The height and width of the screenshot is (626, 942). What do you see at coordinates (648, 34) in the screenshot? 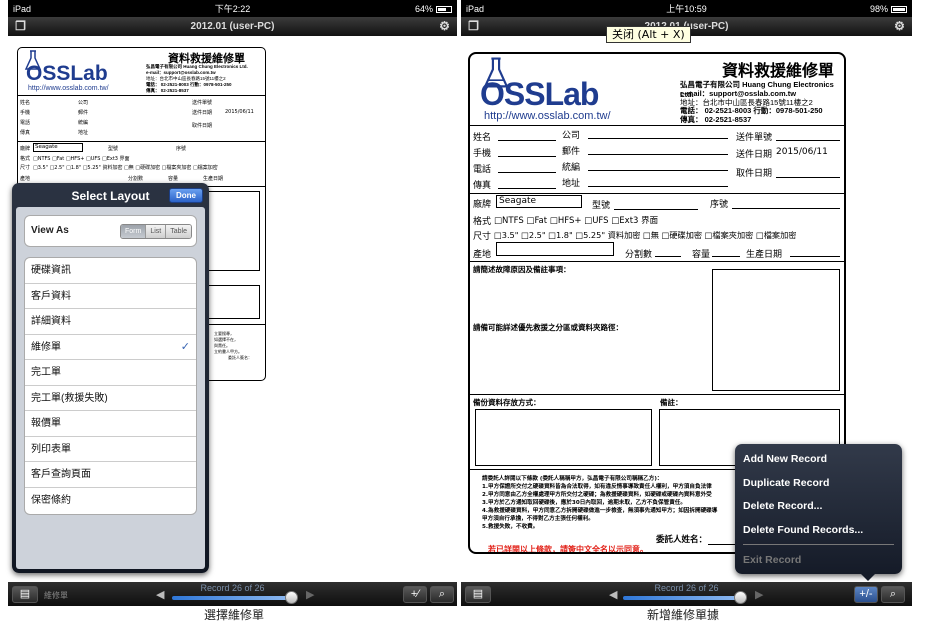
I see `close-tooltip: 关闭 (Alt + X)` at bounding box center [648, 34].